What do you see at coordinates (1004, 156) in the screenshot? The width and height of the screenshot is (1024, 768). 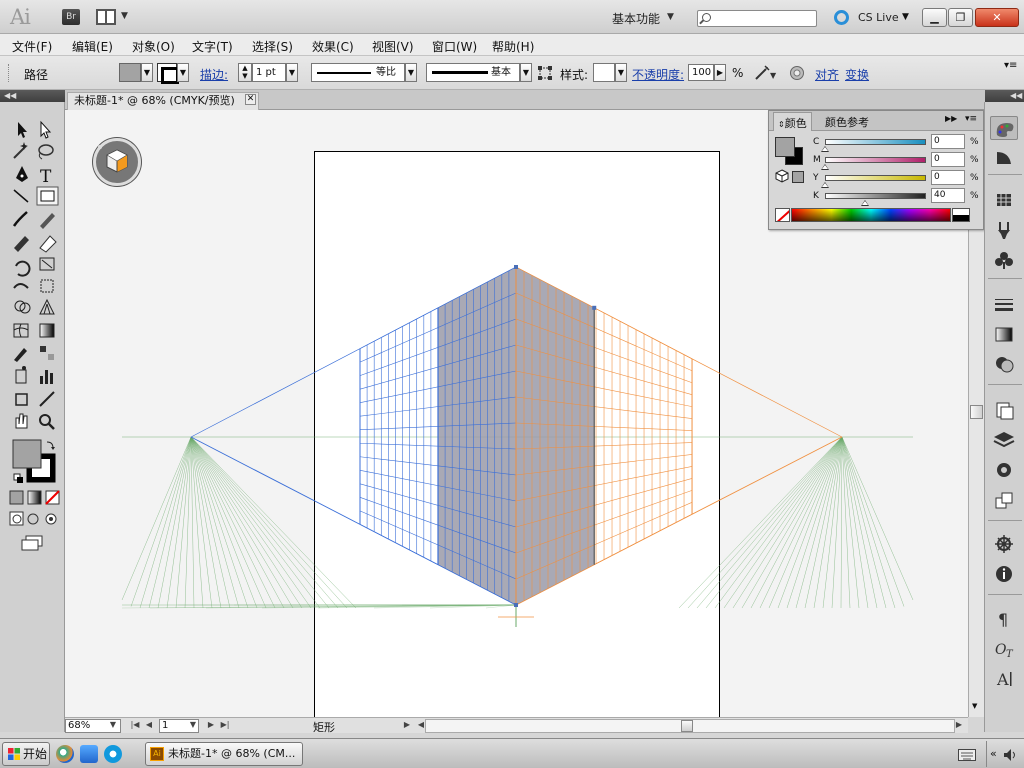 I see `dock-color-guide-button` at bounding box center [1004, 156].